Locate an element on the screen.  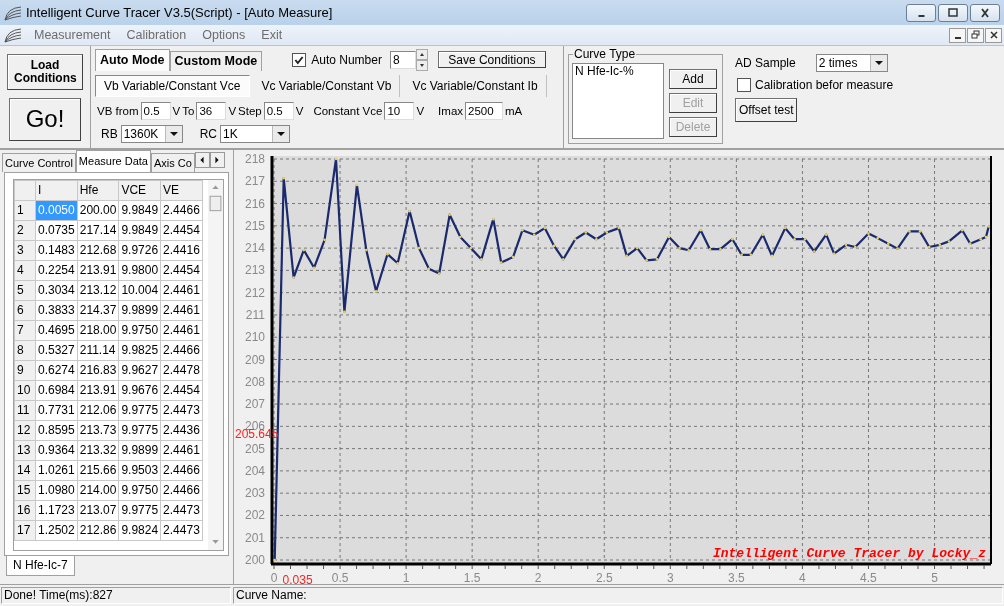
table-cell: 1.0261 is located at coordinates (56, 470).